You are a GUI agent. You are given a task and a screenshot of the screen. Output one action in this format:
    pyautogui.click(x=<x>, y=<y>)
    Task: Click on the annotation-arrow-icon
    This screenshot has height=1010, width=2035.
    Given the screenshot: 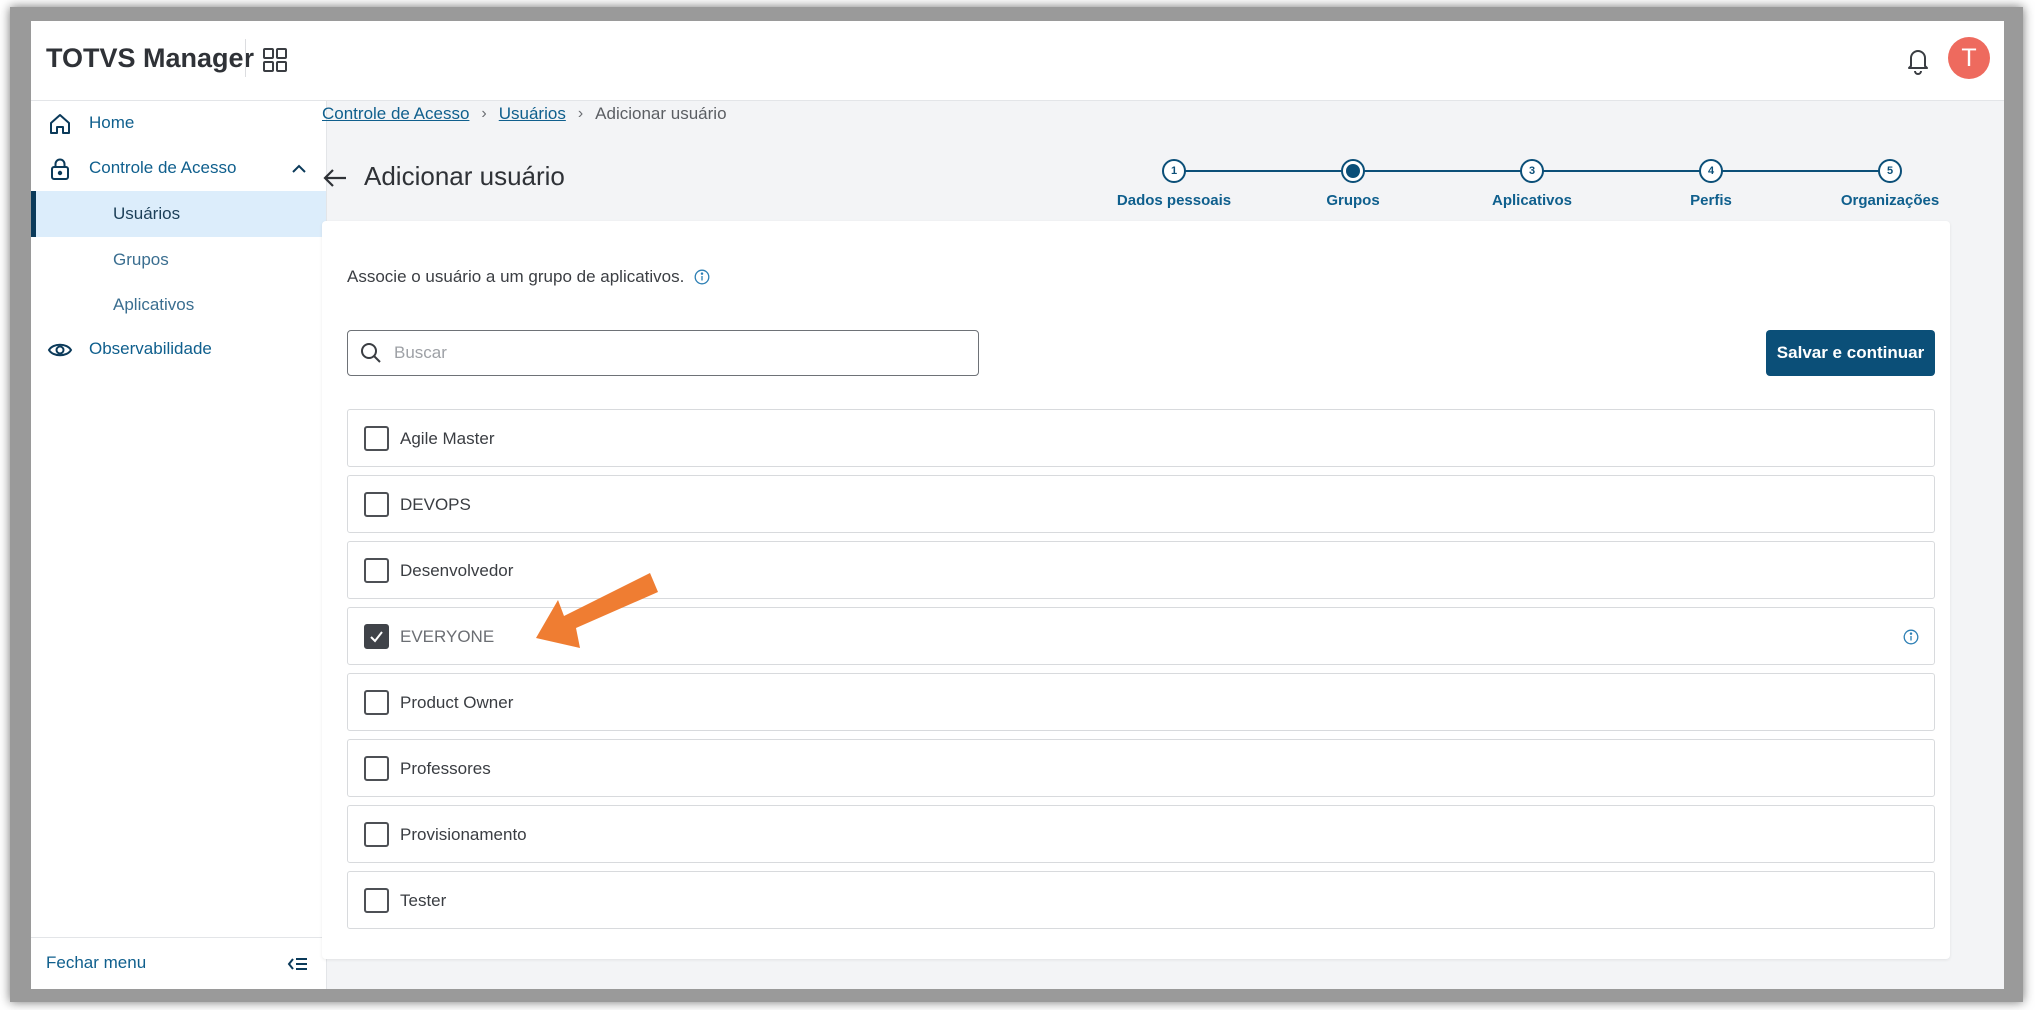 What is the action you would take?
    pyautogui.click(x=597, y=610)
    